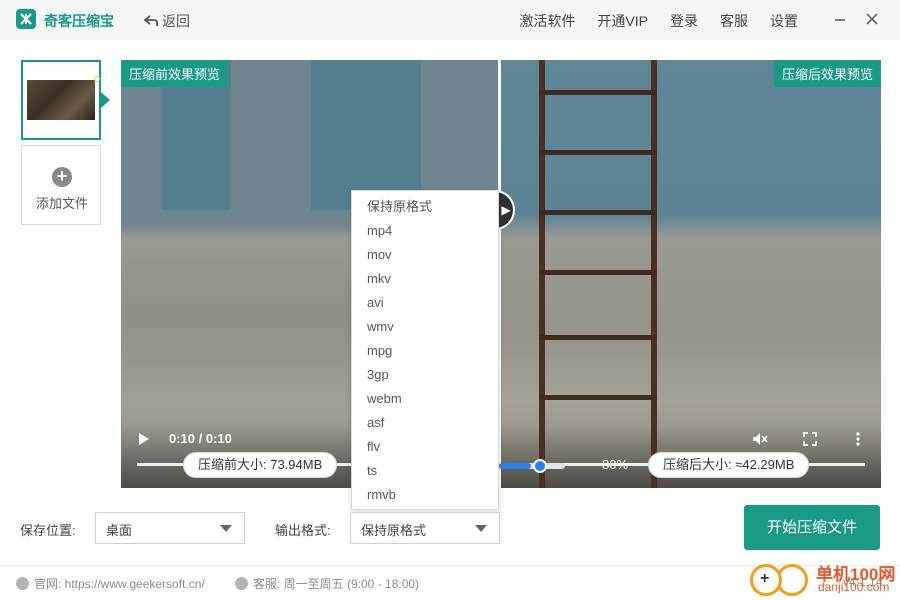 This screenshot has height=600, width=900. What do you see at coordinates (425, 327) in the screenshot?
I see `format-option: wmv` at bounding box center [425, 327].